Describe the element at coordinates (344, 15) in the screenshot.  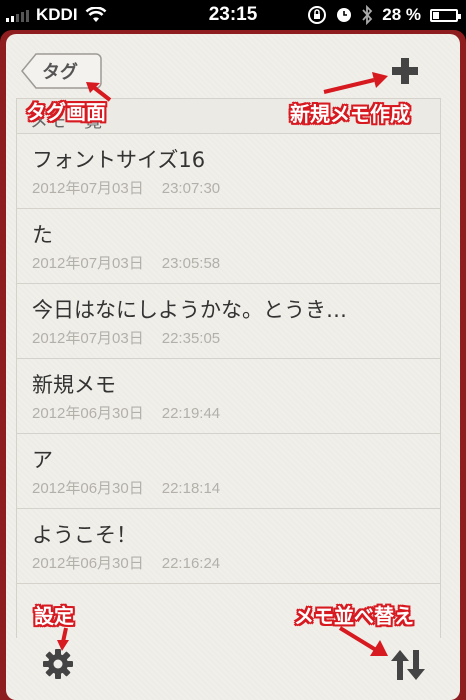
I see `alarm-clock-icon` at that location.